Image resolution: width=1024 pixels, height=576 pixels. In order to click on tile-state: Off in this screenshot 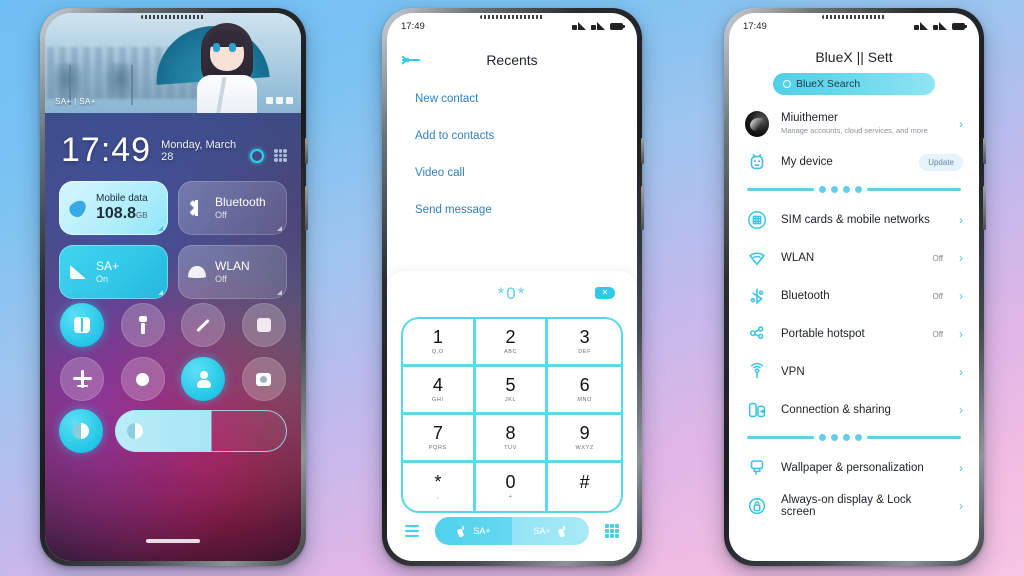, I will do `click(221, 278)`.